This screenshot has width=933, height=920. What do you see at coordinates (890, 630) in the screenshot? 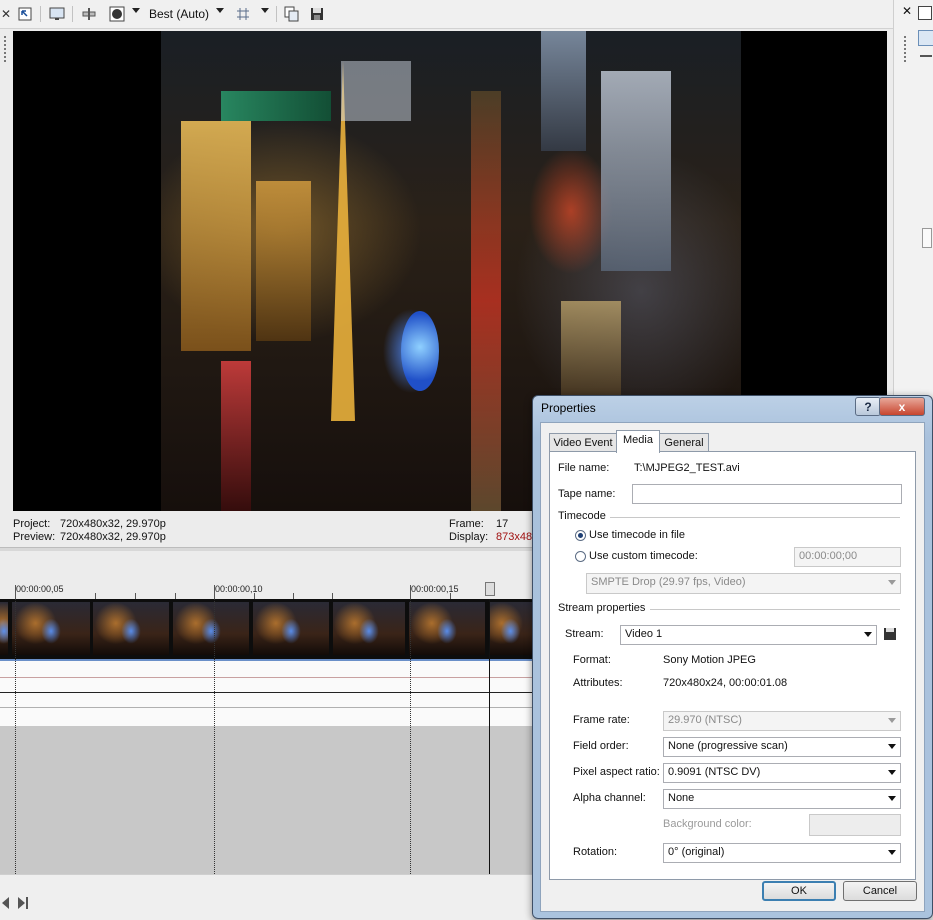
I see `disk-label` at bounding box center [890, 630].